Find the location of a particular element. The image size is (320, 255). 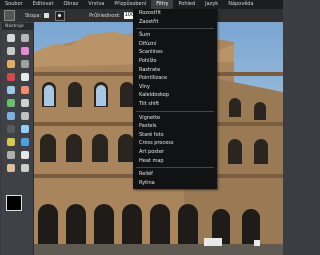

marquee-icon is located at coordinates (11, 38).